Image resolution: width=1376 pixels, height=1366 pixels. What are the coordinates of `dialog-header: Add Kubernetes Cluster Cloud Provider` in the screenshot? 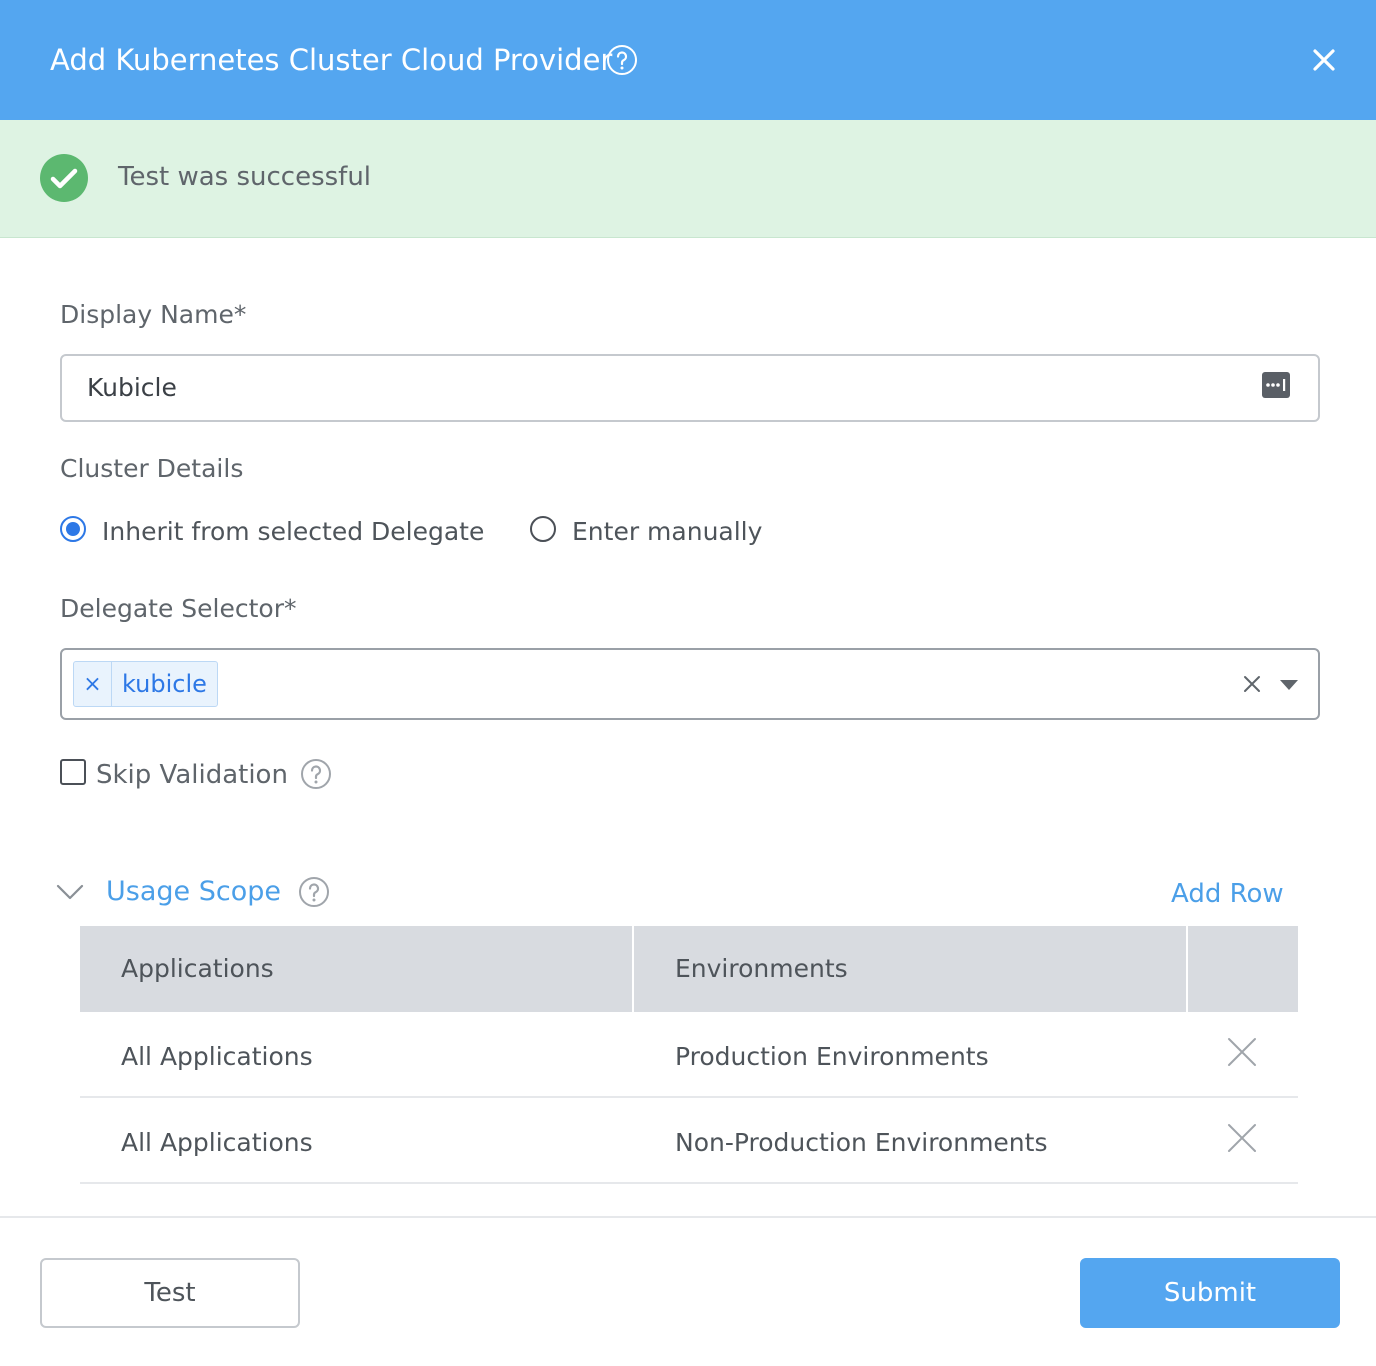 It's located at (688, 60).